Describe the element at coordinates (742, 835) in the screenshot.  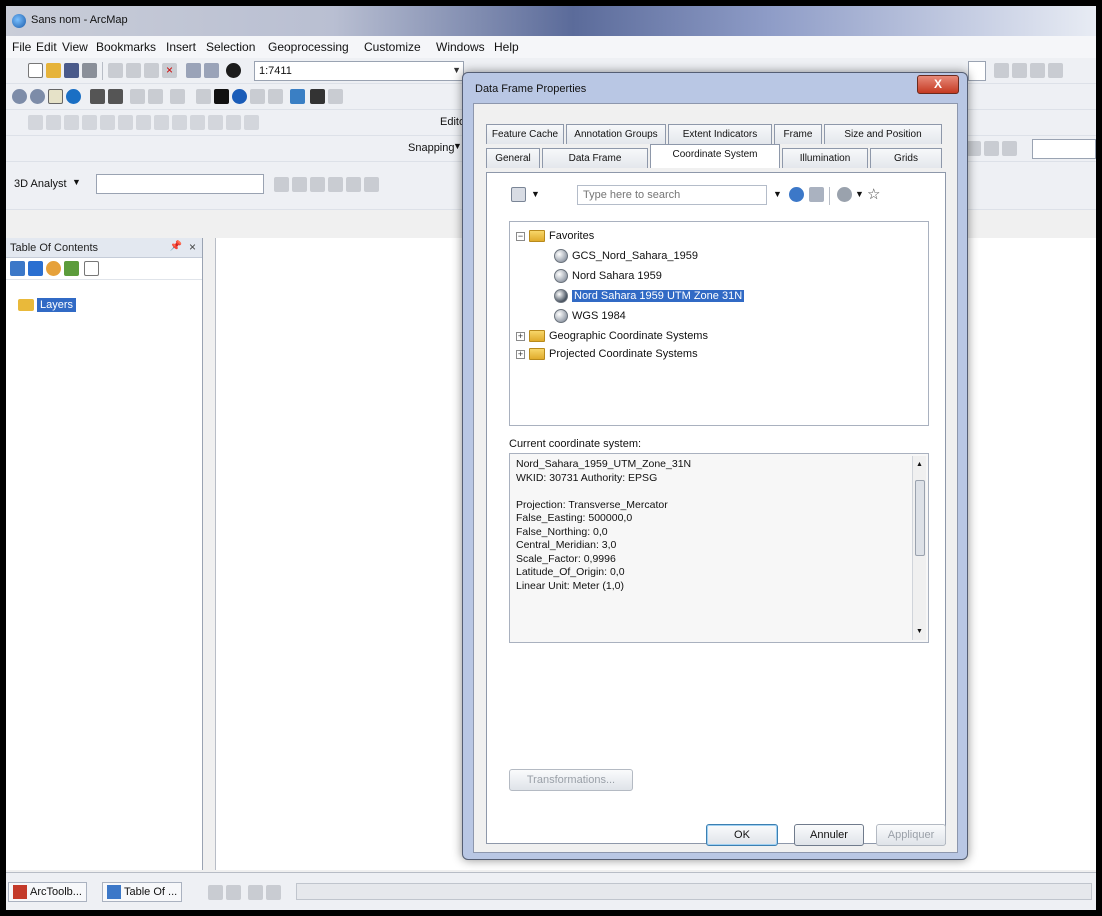
I see `ok-button: OK` at that location.